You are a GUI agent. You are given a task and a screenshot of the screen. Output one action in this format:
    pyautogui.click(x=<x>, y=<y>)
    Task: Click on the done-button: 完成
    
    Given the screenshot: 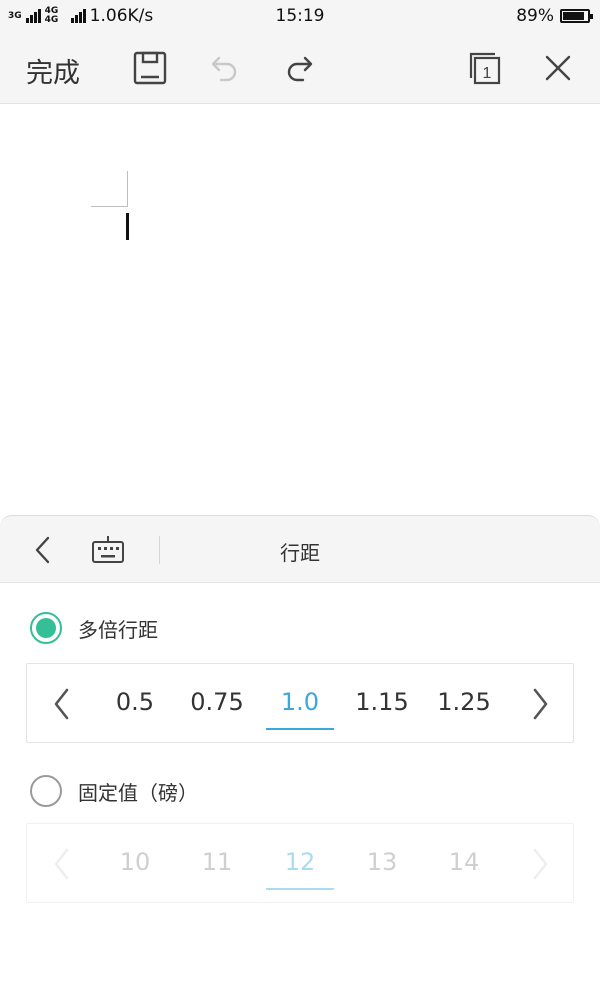 What is the action you would take?
    pyautogui.click(x=53, y=70)
    